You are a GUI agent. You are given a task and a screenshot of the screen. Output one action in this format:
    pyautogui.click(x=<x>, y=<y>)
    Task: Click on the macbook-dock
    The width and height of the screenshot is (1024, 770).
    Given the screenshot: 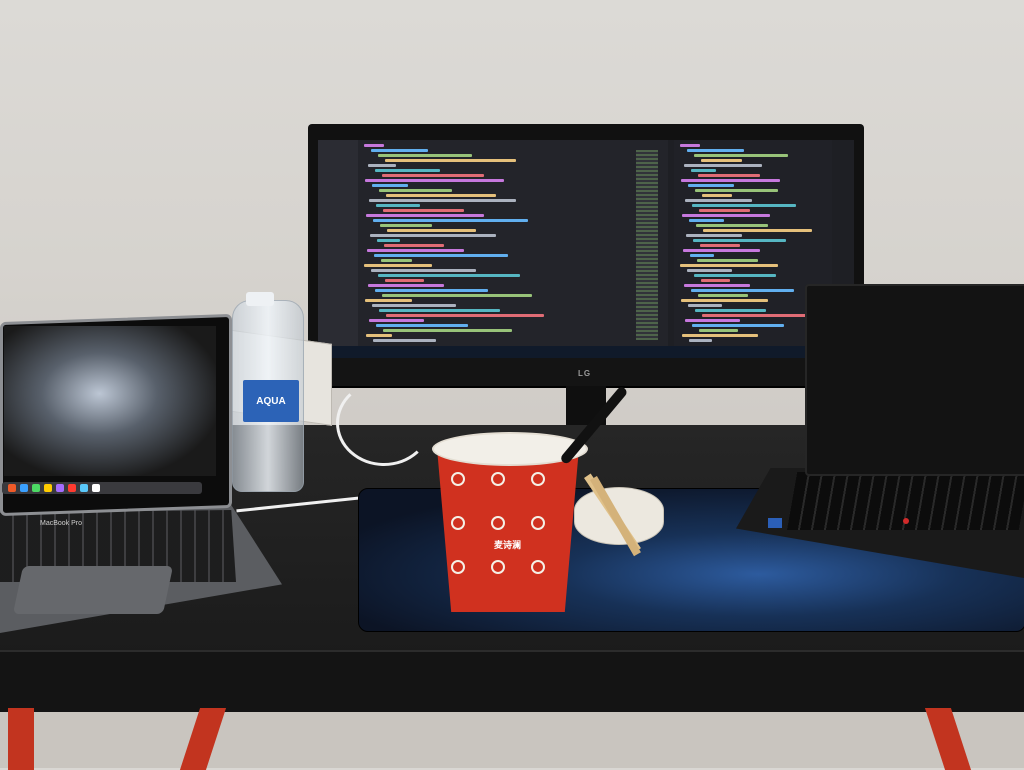 What is the action you would take?
    pyautogui.click(x=102, y=488)
    